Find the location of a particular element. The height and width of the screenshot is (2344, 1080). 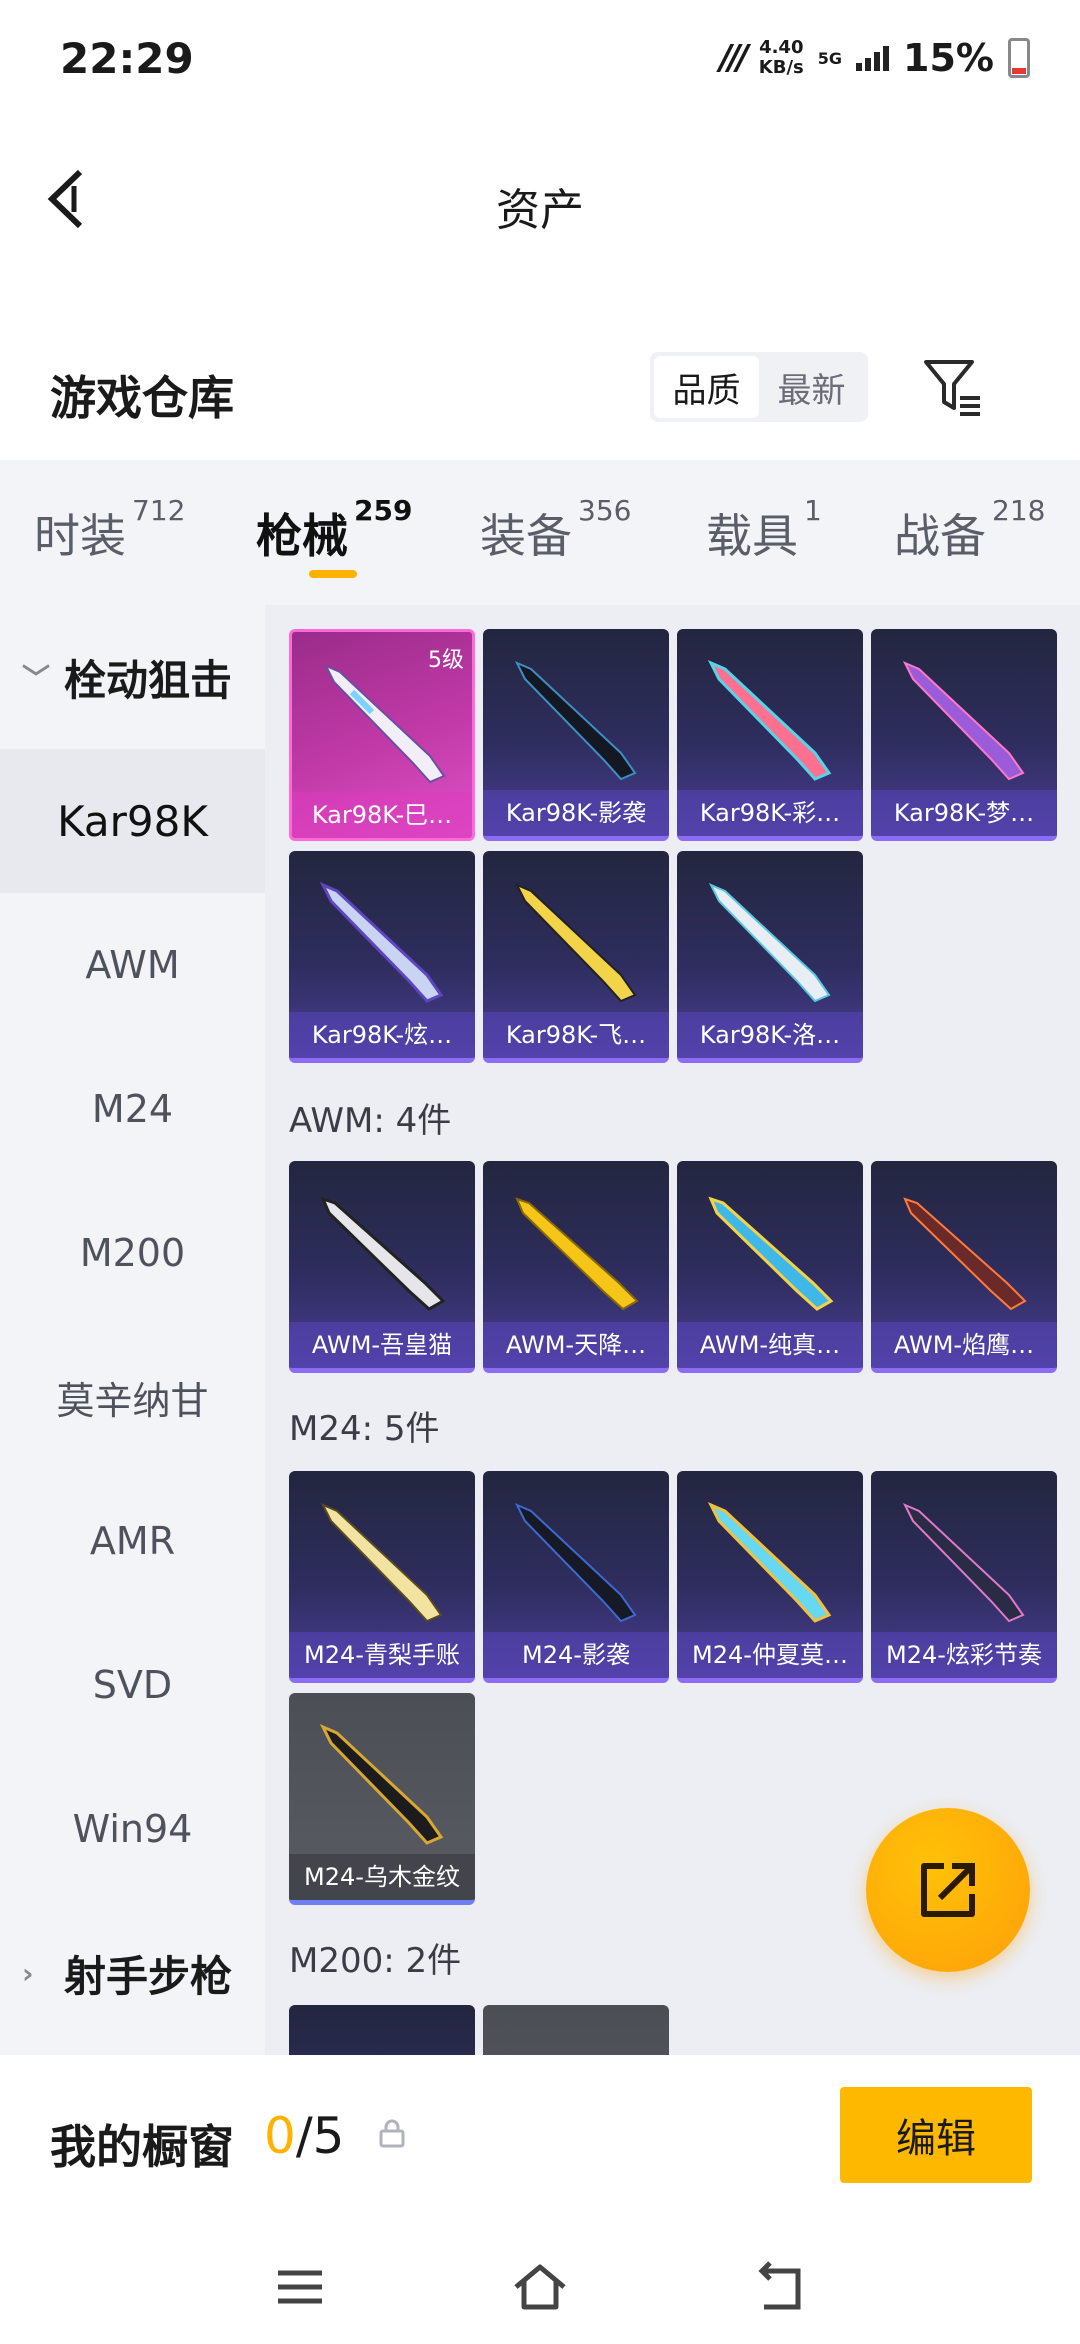

home-icon is located at coordinates (540, 2287).